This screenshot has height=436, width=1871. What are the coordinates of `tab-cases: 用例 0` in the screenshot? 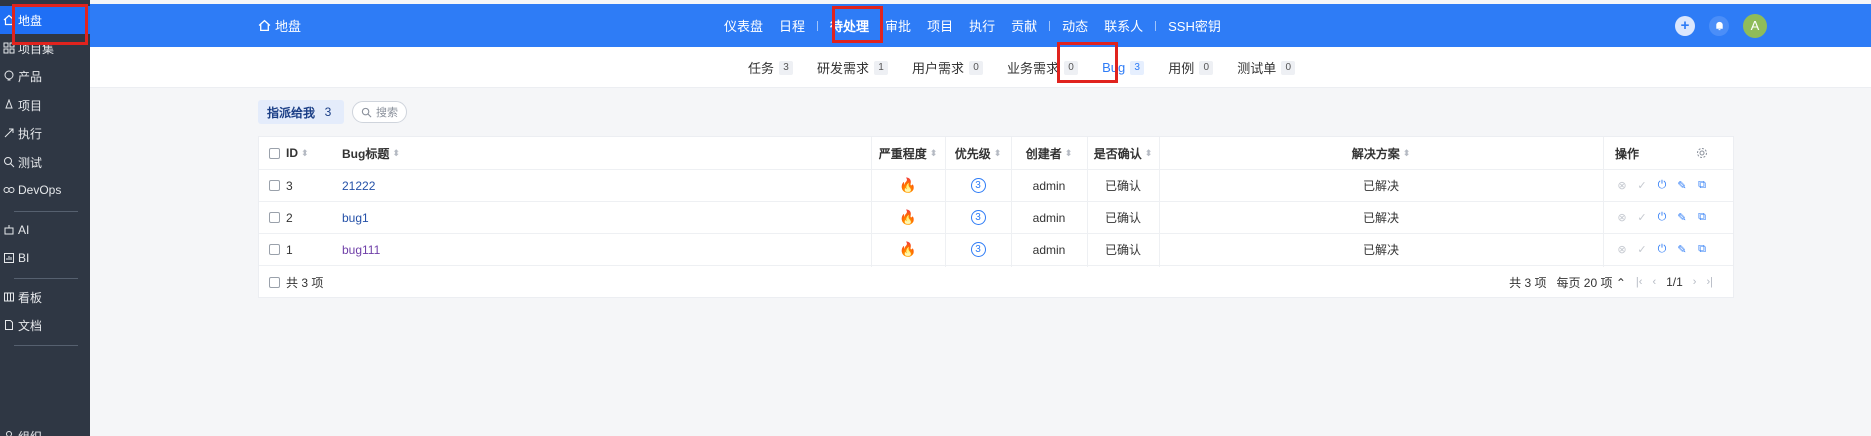 It's located at (1190, 67).